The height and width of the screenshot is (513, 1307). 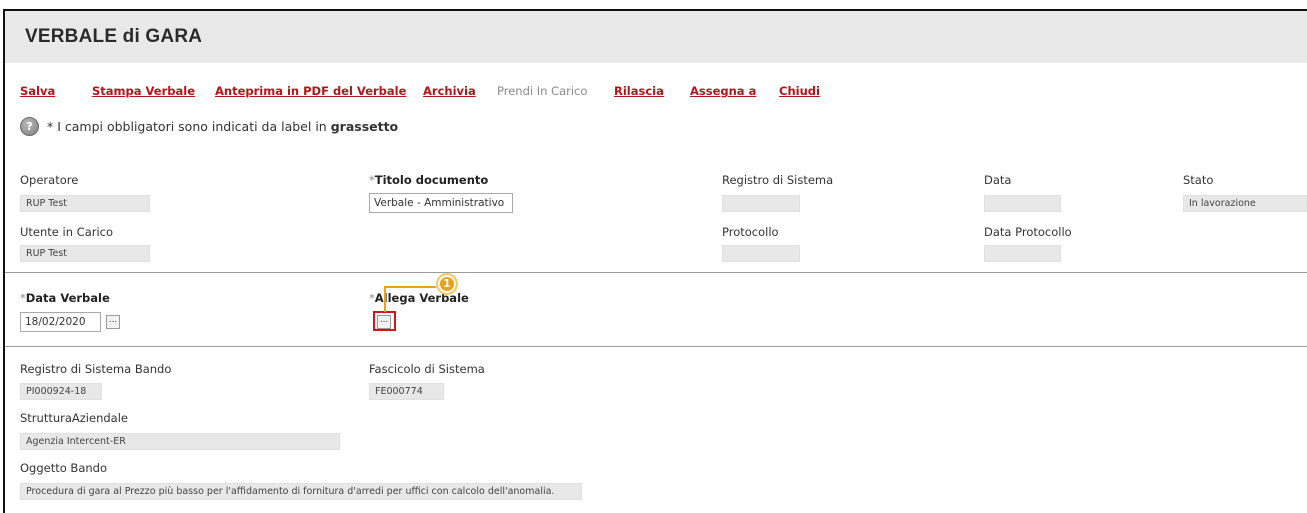 I want to click on struttura-aziendale-value: Agenzia Intercent-ER, so click(x=180, y=441).